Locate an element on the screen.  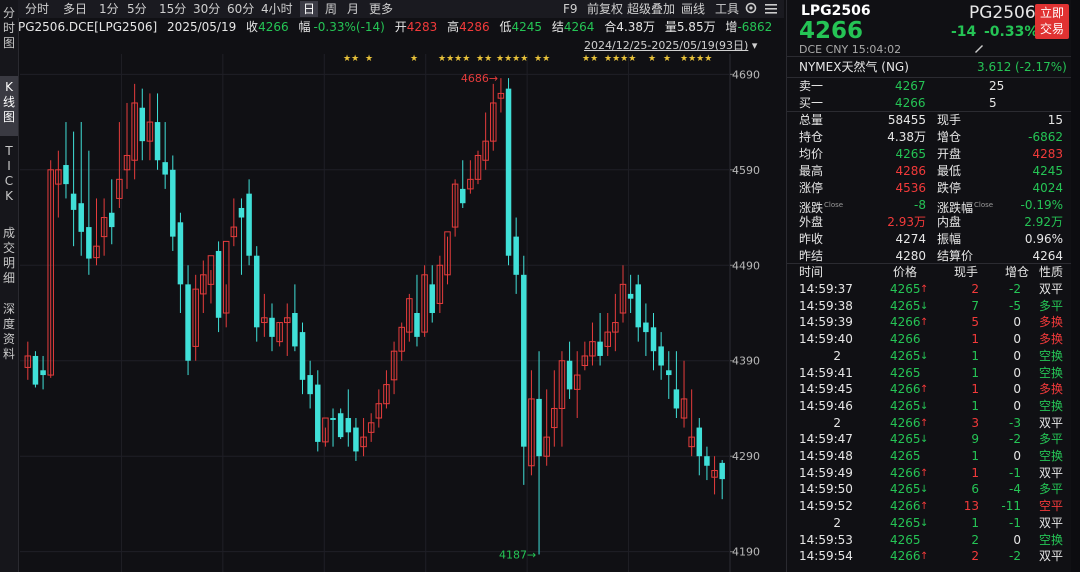
period-button-5: 30分 is located at coordinates (206, 9).